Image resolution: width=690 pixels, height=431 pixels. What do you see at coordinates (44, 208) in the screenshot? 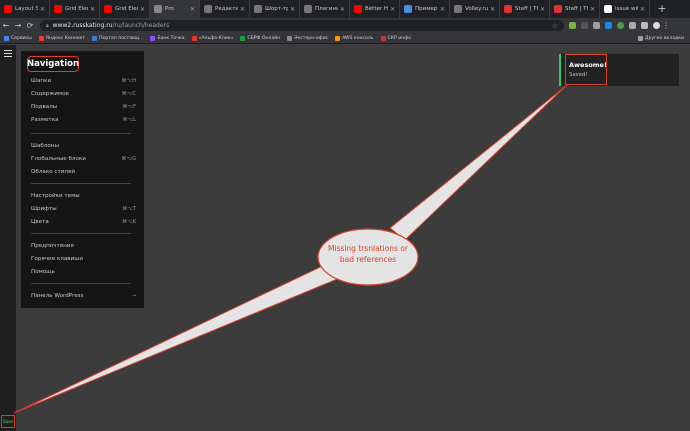
I see `nav-menu-item-label: Шрифты` at bounding box center [44, 208].